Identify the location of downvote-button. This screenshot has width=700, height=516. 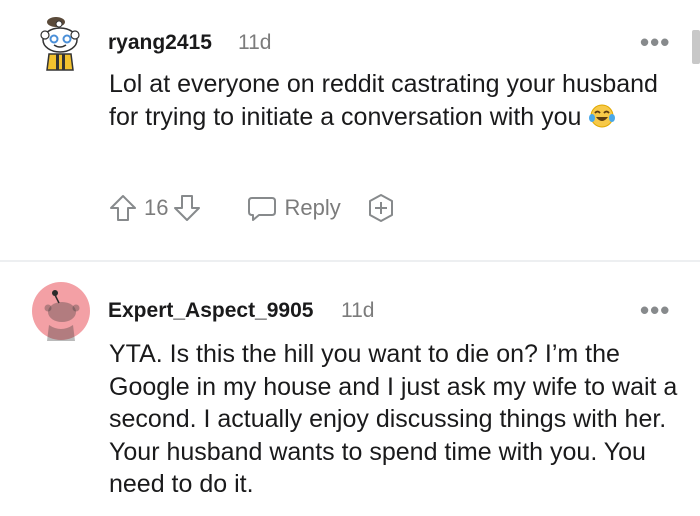
(187, 208).